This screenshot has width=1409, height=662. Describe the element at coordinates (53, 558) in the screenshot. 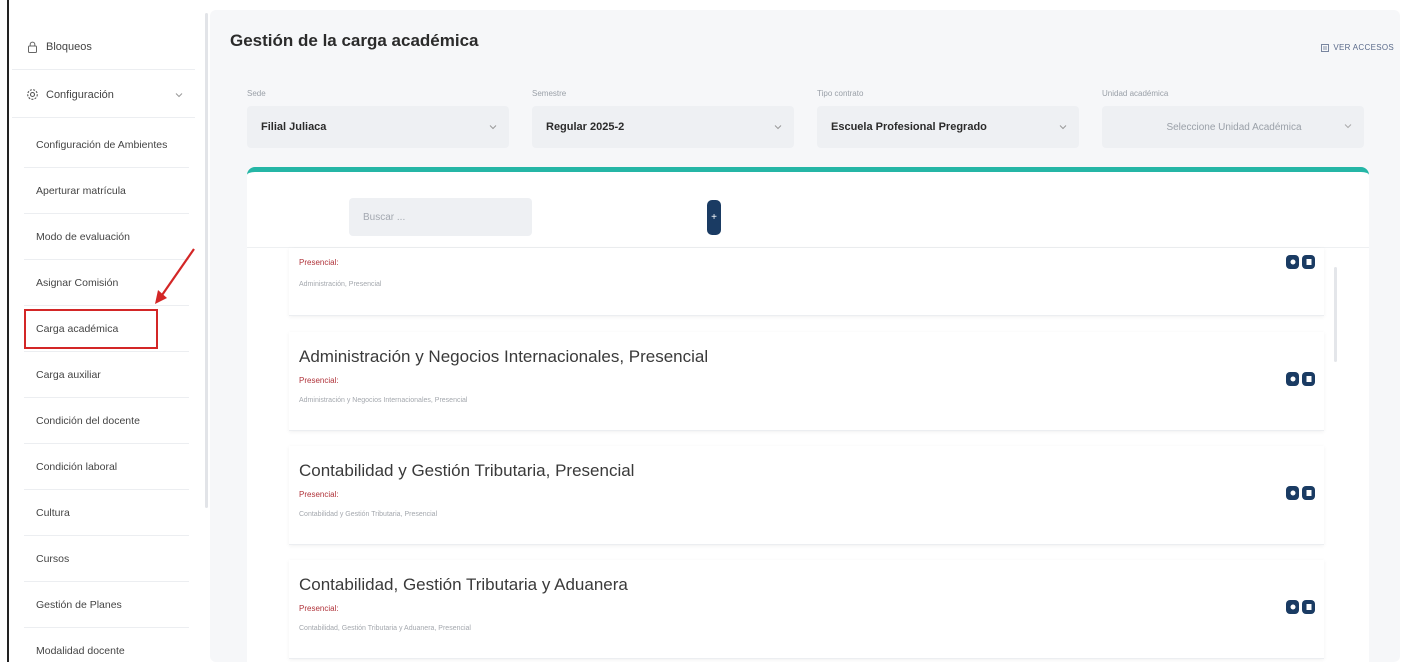

I see `sidebar-item-label: Cursos` at that location.